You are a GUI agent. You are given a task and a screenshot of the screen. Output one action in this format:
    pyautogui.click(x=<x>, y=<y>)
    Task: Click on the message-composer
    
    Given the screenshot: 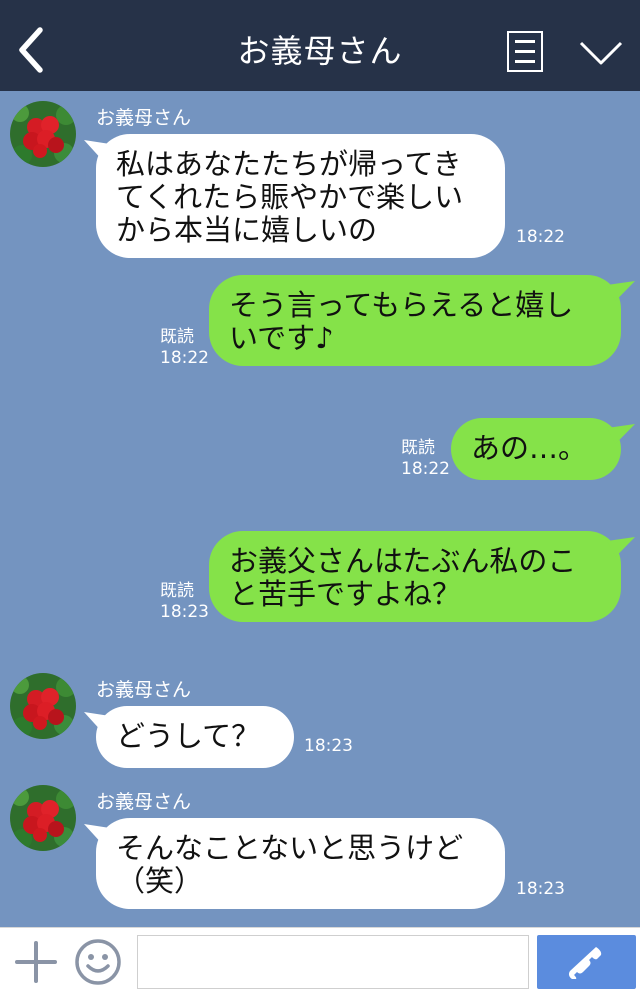 What is the action you would take?
    pyautogui.click(x=320, y=962)
    